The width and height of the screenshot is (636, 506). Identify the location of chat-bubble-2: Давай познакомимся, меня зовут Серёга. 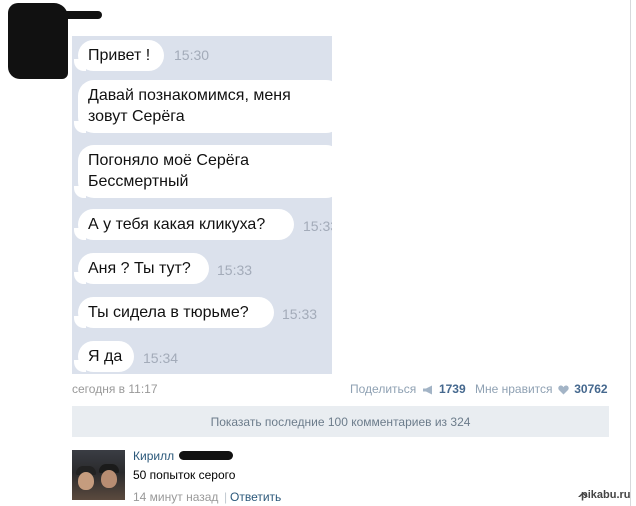
(203, 106).